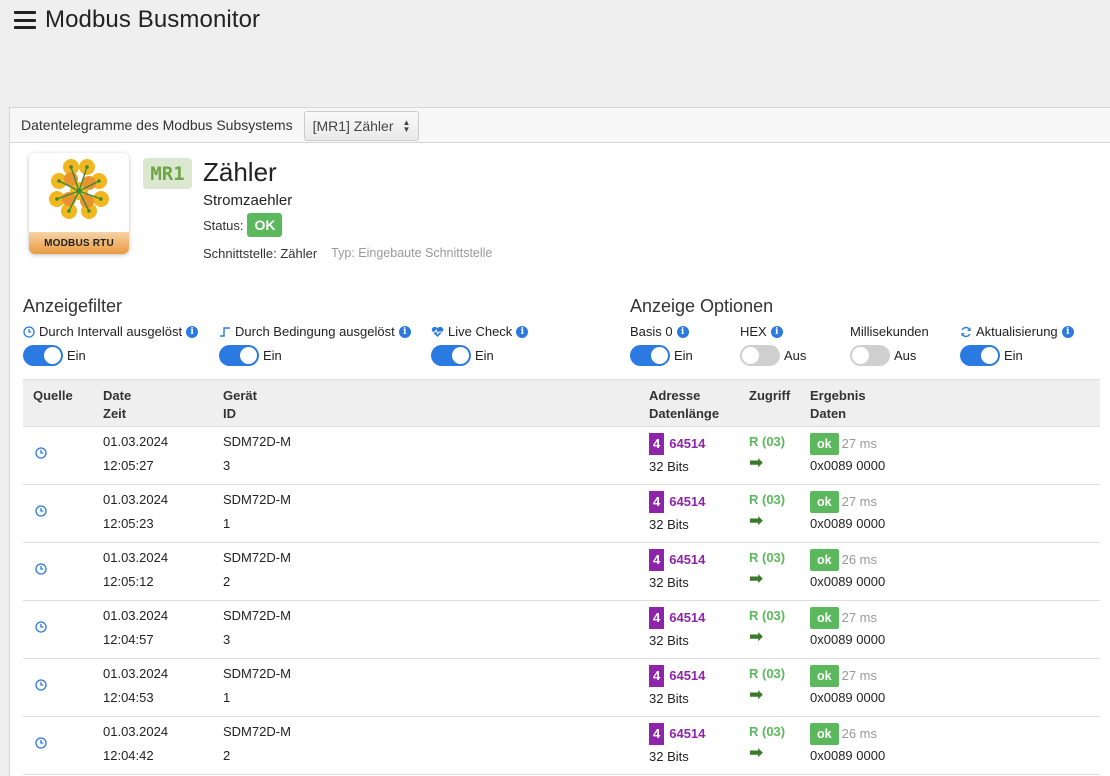 This screenshot has height=776, width=1110. What do you see at coordinates (128, 465) in the screenshot?
I see `row-time: 12:05:27` at bounding box center [128, 465].